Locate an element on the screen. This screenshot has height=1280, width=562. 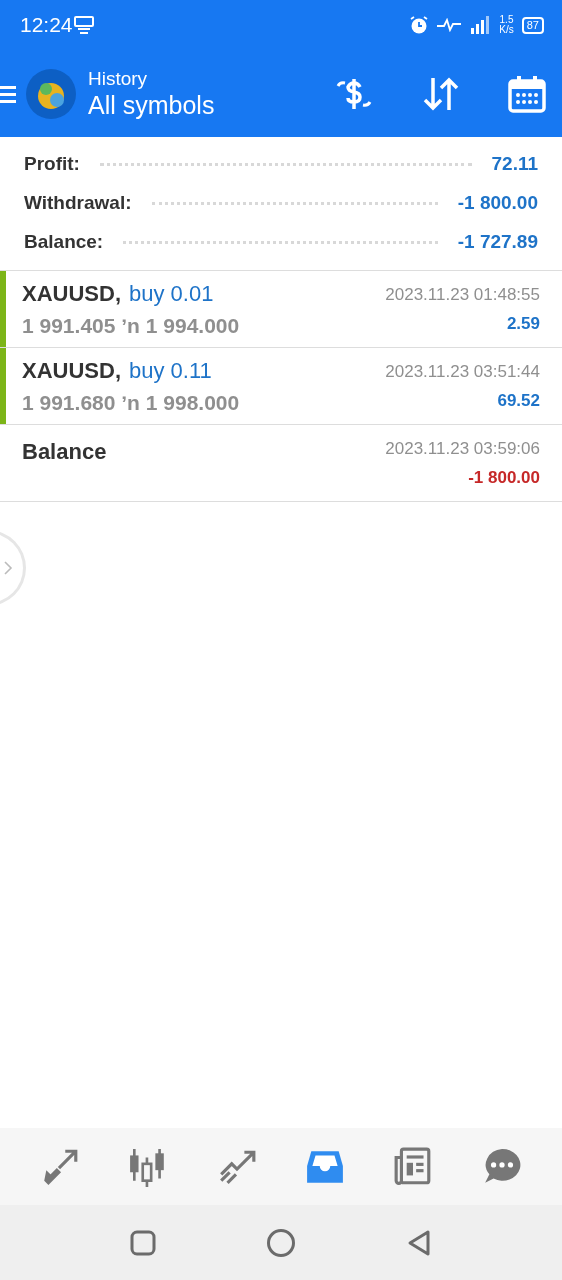
network-speed: 1.5 is located at coordinates (506, 20).